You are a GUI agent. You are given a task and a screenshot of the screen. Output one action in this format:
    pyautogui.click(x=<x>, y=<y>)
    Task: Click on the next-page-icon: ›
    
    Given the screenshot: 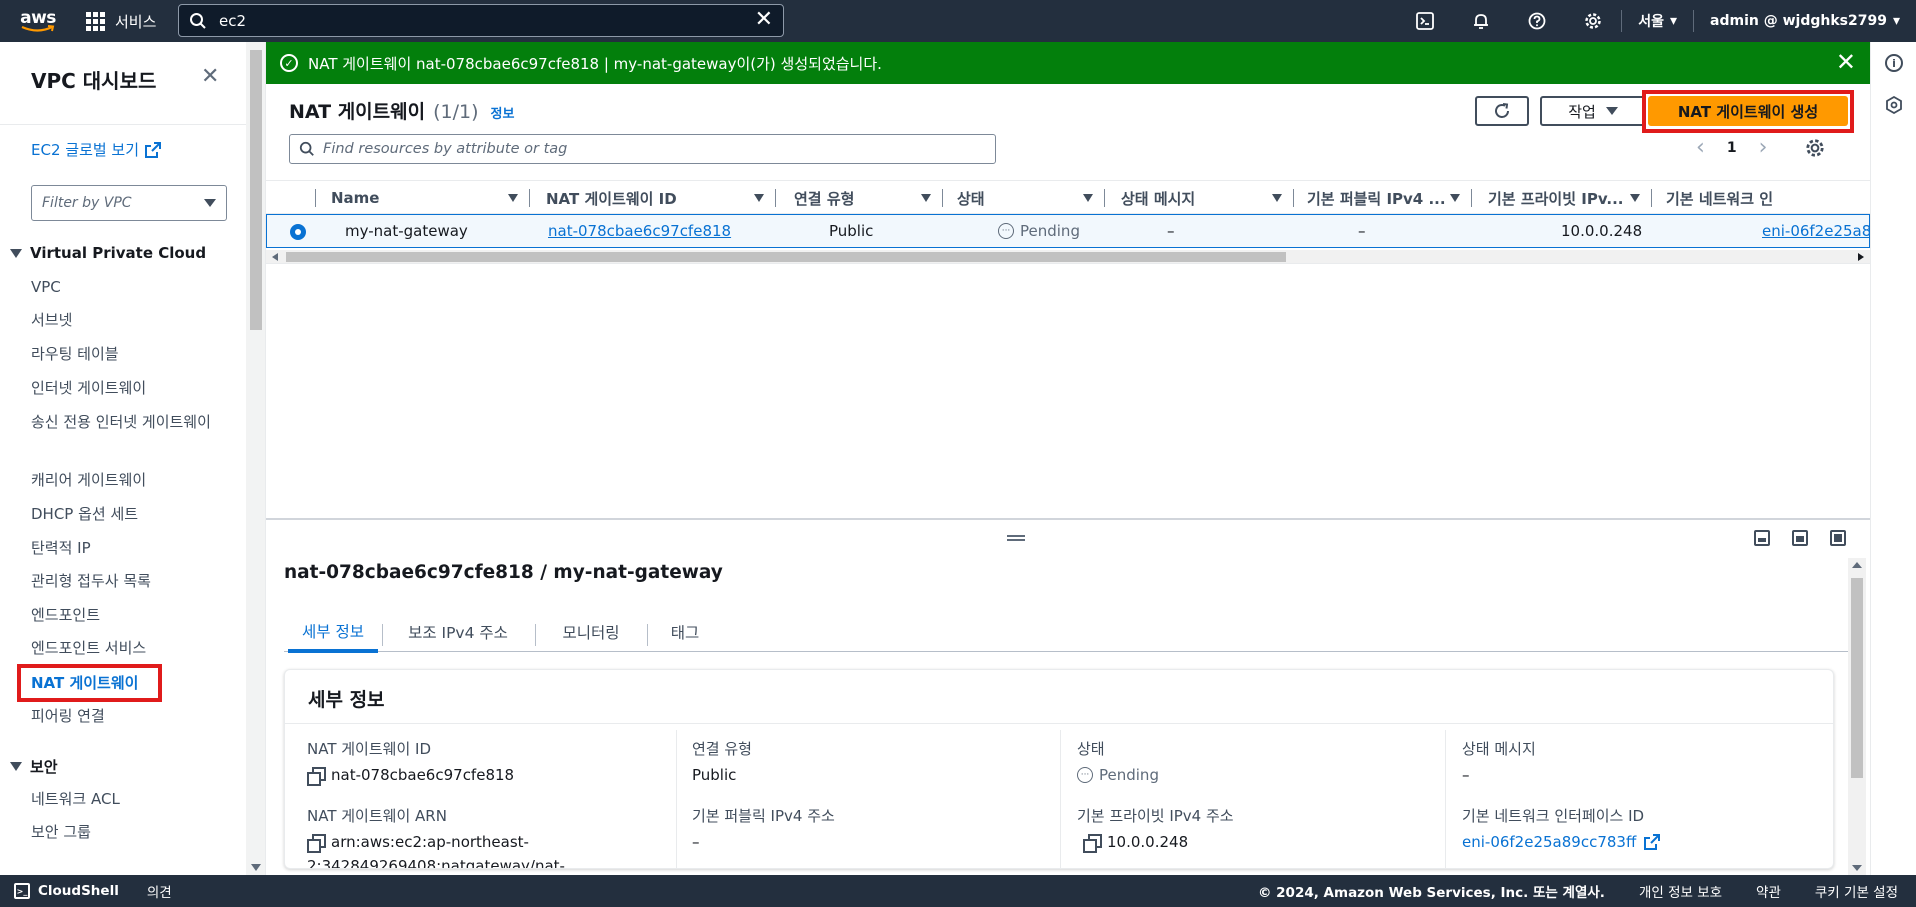 What is the action you would take?
    pyautogui.click(x=1763, y=148)
    